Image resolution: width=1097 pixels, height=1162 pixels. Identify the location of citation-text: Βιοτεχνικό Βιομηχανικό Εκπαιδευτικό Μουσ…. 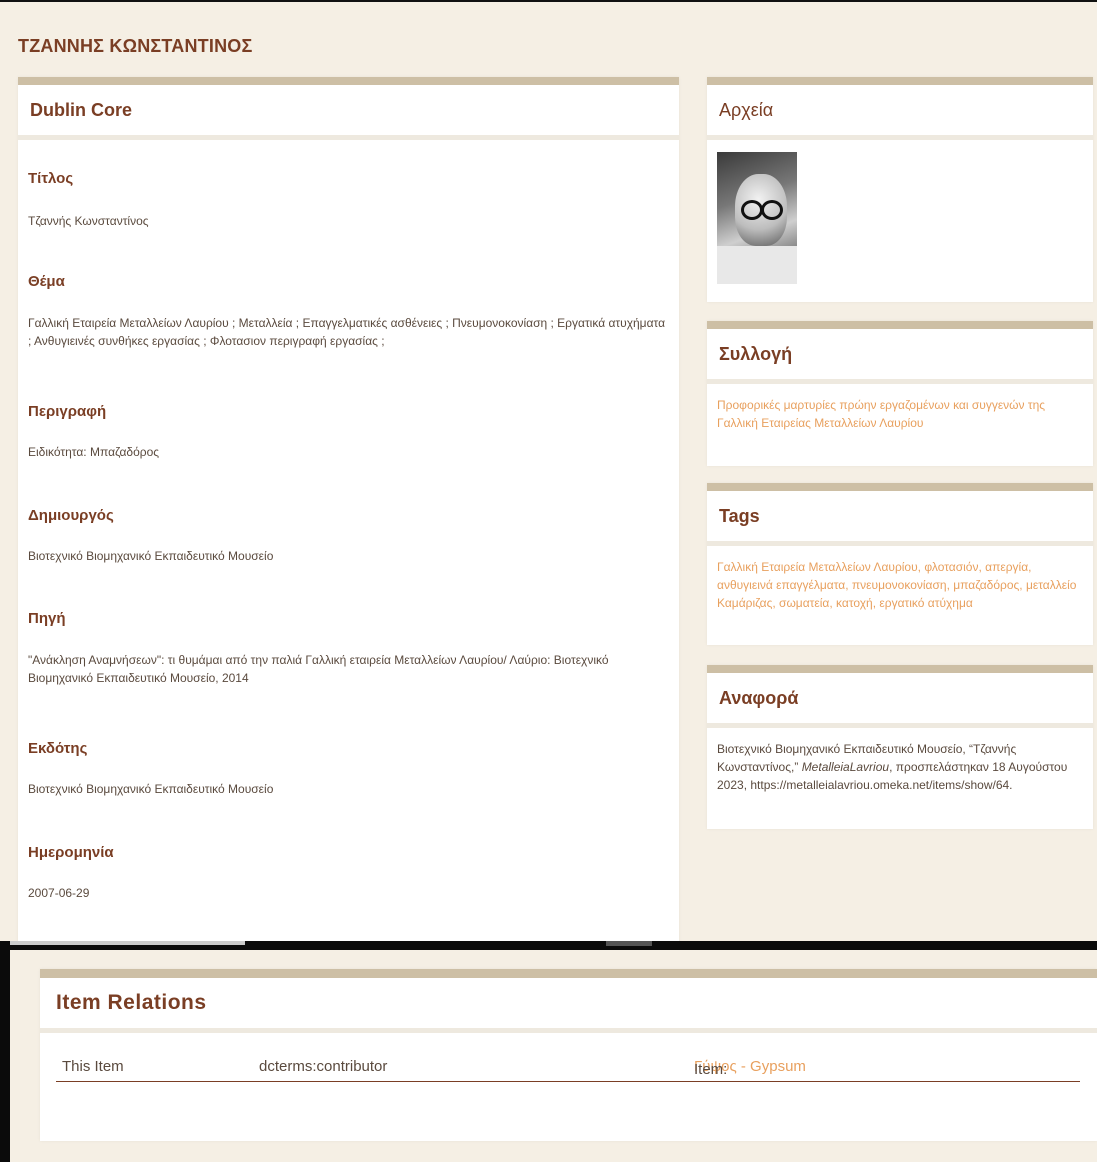
(900, 767).